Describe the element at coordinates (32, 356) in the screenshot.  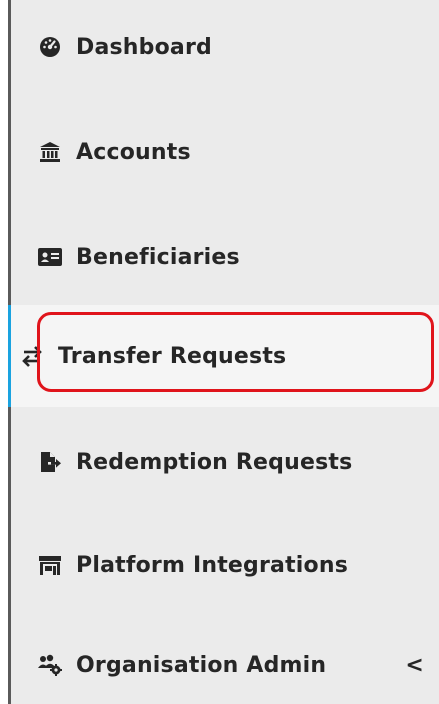
I see `exchange-arrows-icon` at that location.